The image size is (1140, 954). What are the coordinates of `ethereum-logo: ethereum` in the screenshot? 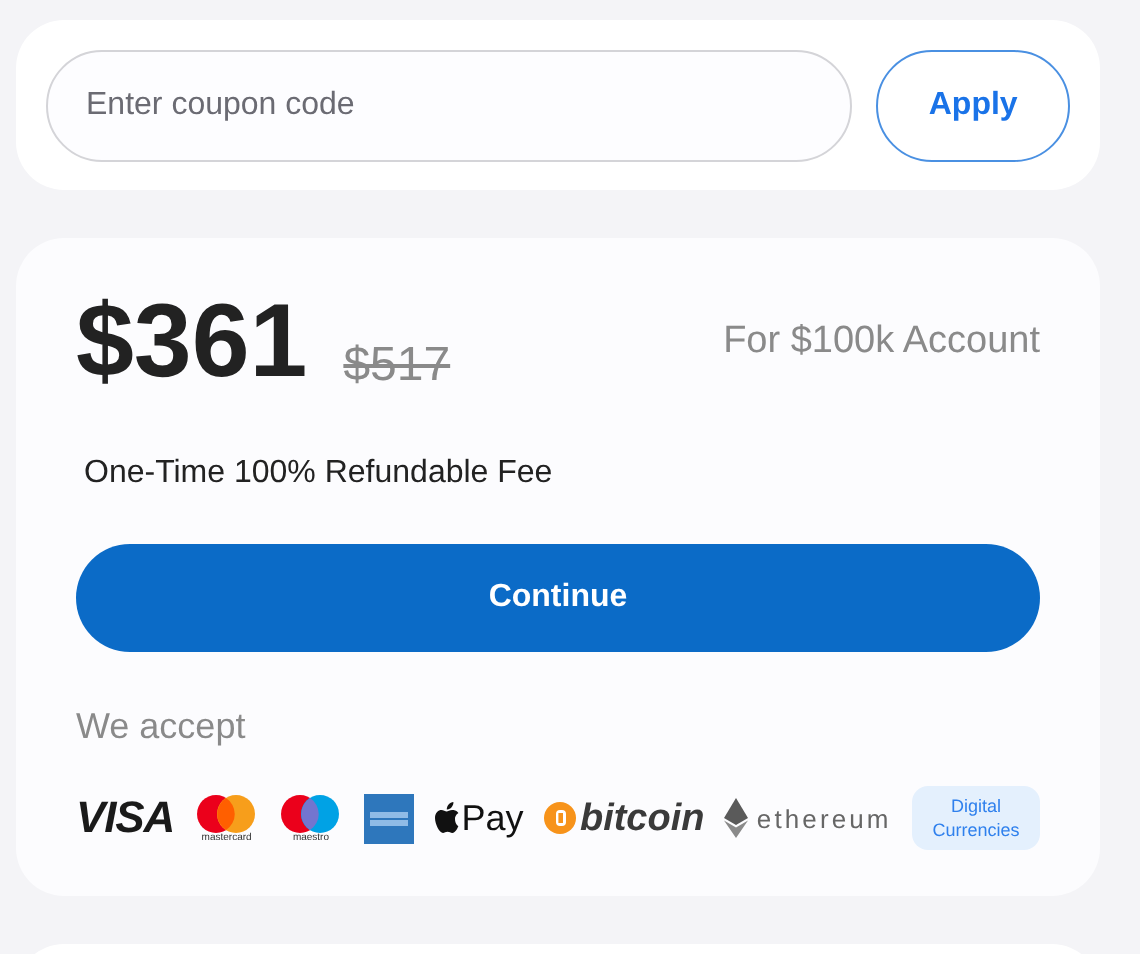 It's located at (808, 818).